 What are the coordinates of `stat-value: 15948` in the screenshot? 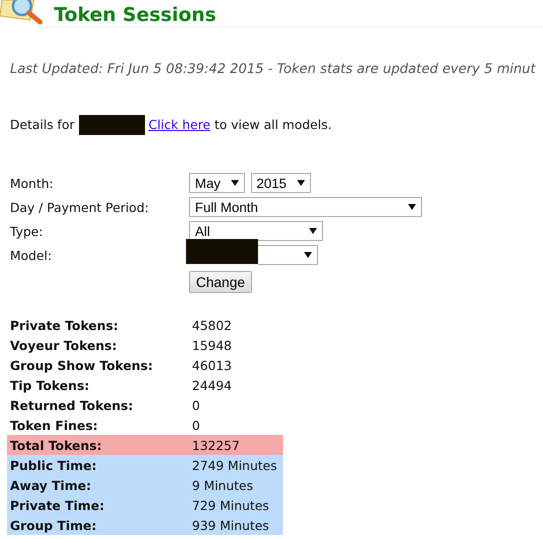 It's located at (212, 345).